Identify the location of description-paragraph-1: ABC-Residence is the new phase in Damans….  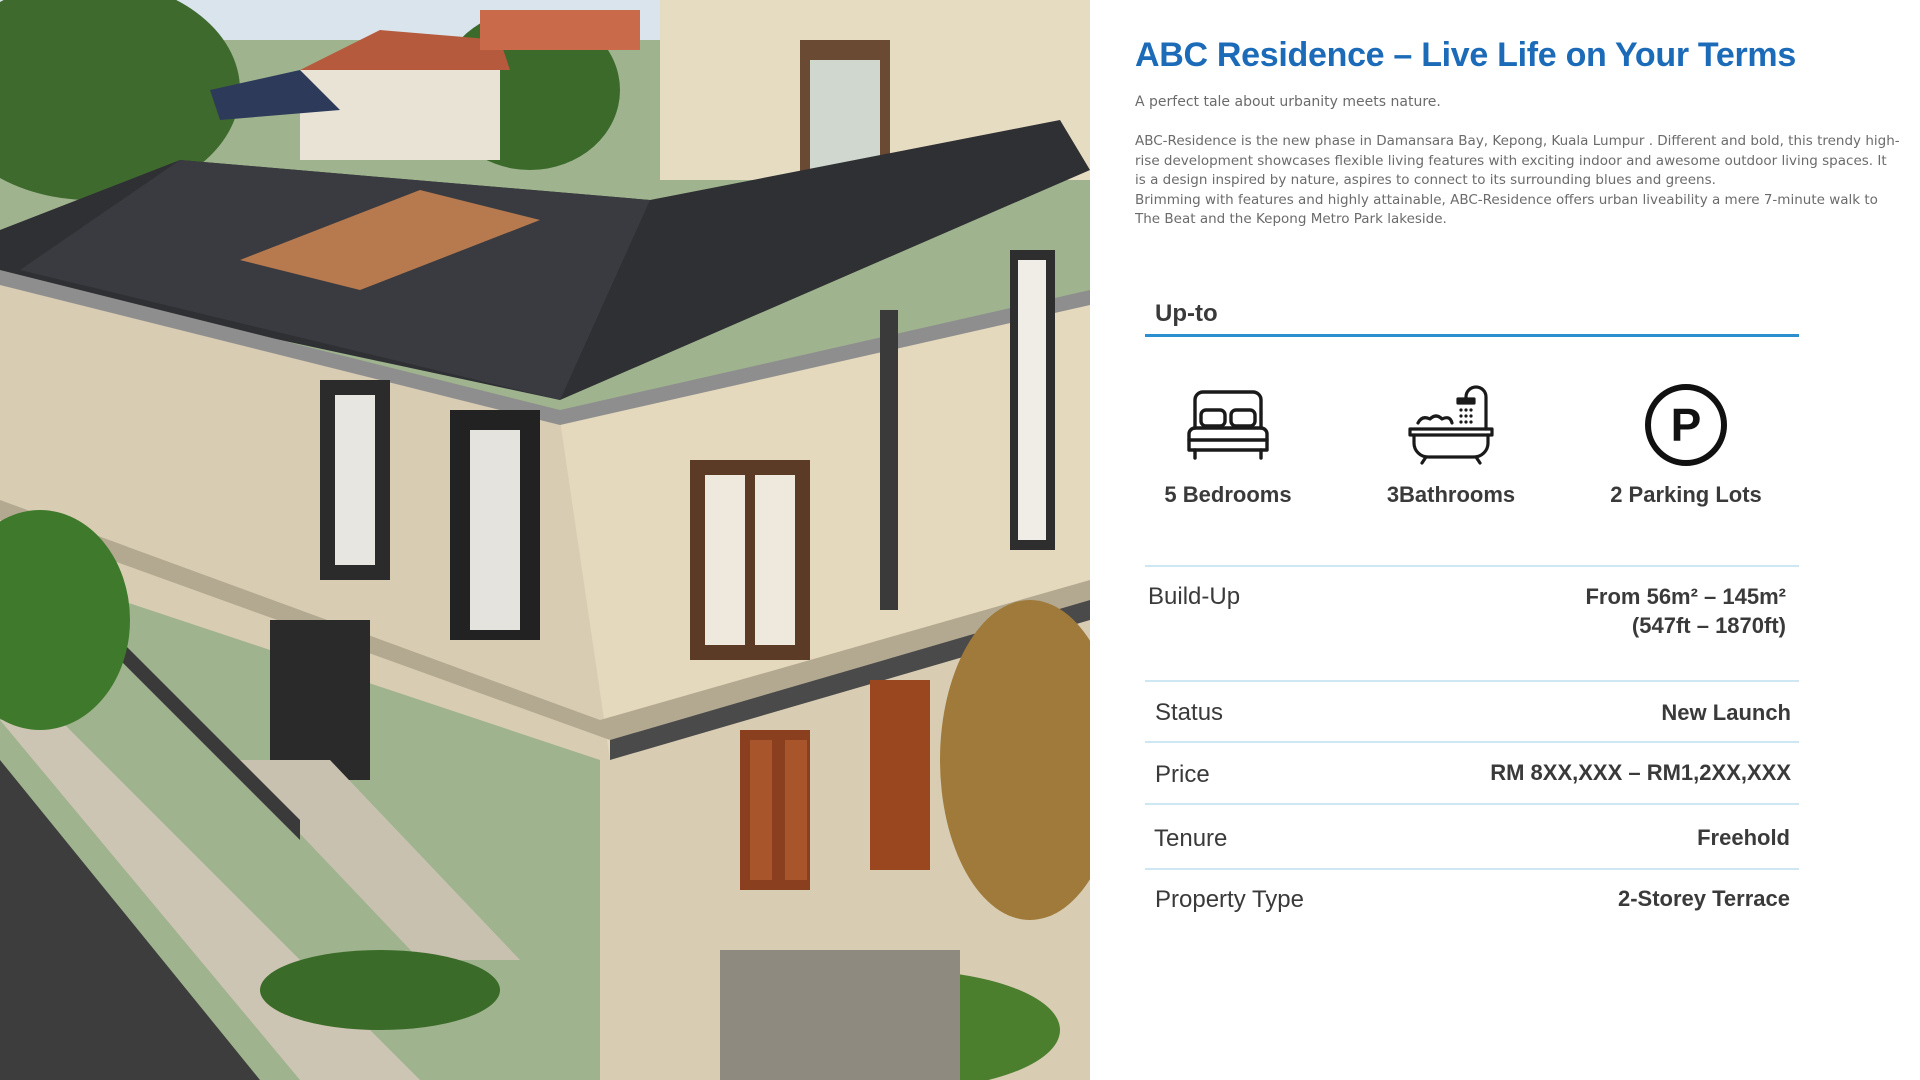
(1517, 160).